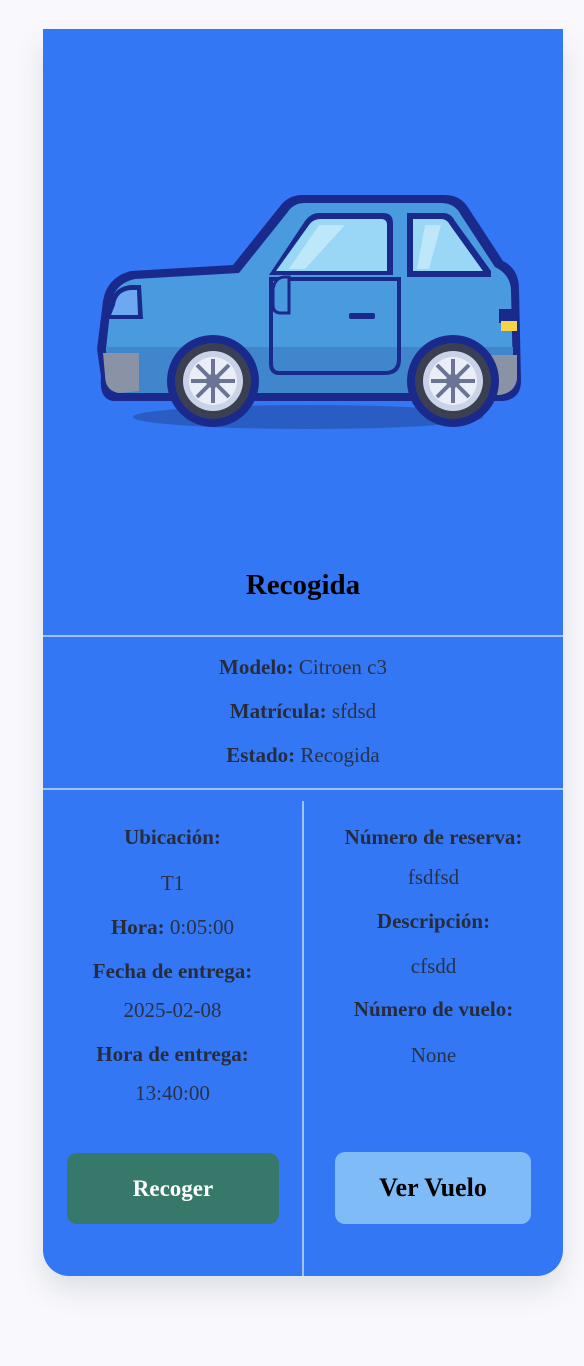 Image resolution: width=584 pixels, height=1366 pixels. What do you see at coordinates (256, 667) in the screenshot?
I see `modelo-label: Modelo:` at bounding box center [256, 667].